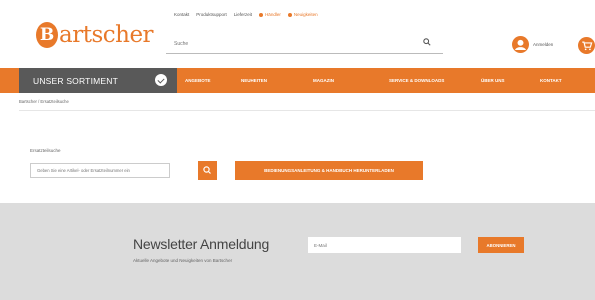 The image size is (595, 300). Describe the element at coordinates (106, 35) in the screenshot. I see `logo-text: artscher` at that location.